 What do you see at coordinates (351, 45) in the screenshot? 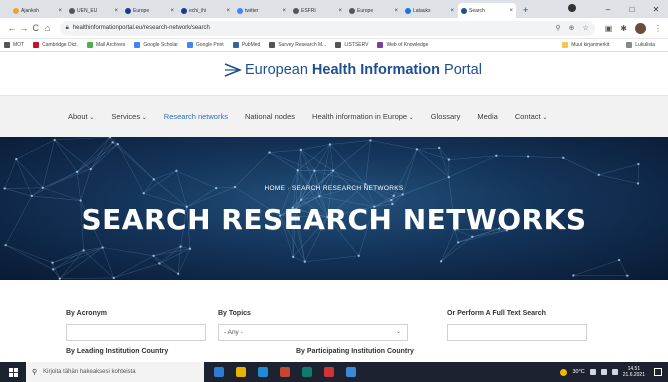
I see `bookmark-item: LISTSERV` at bounding box center [351, 45].